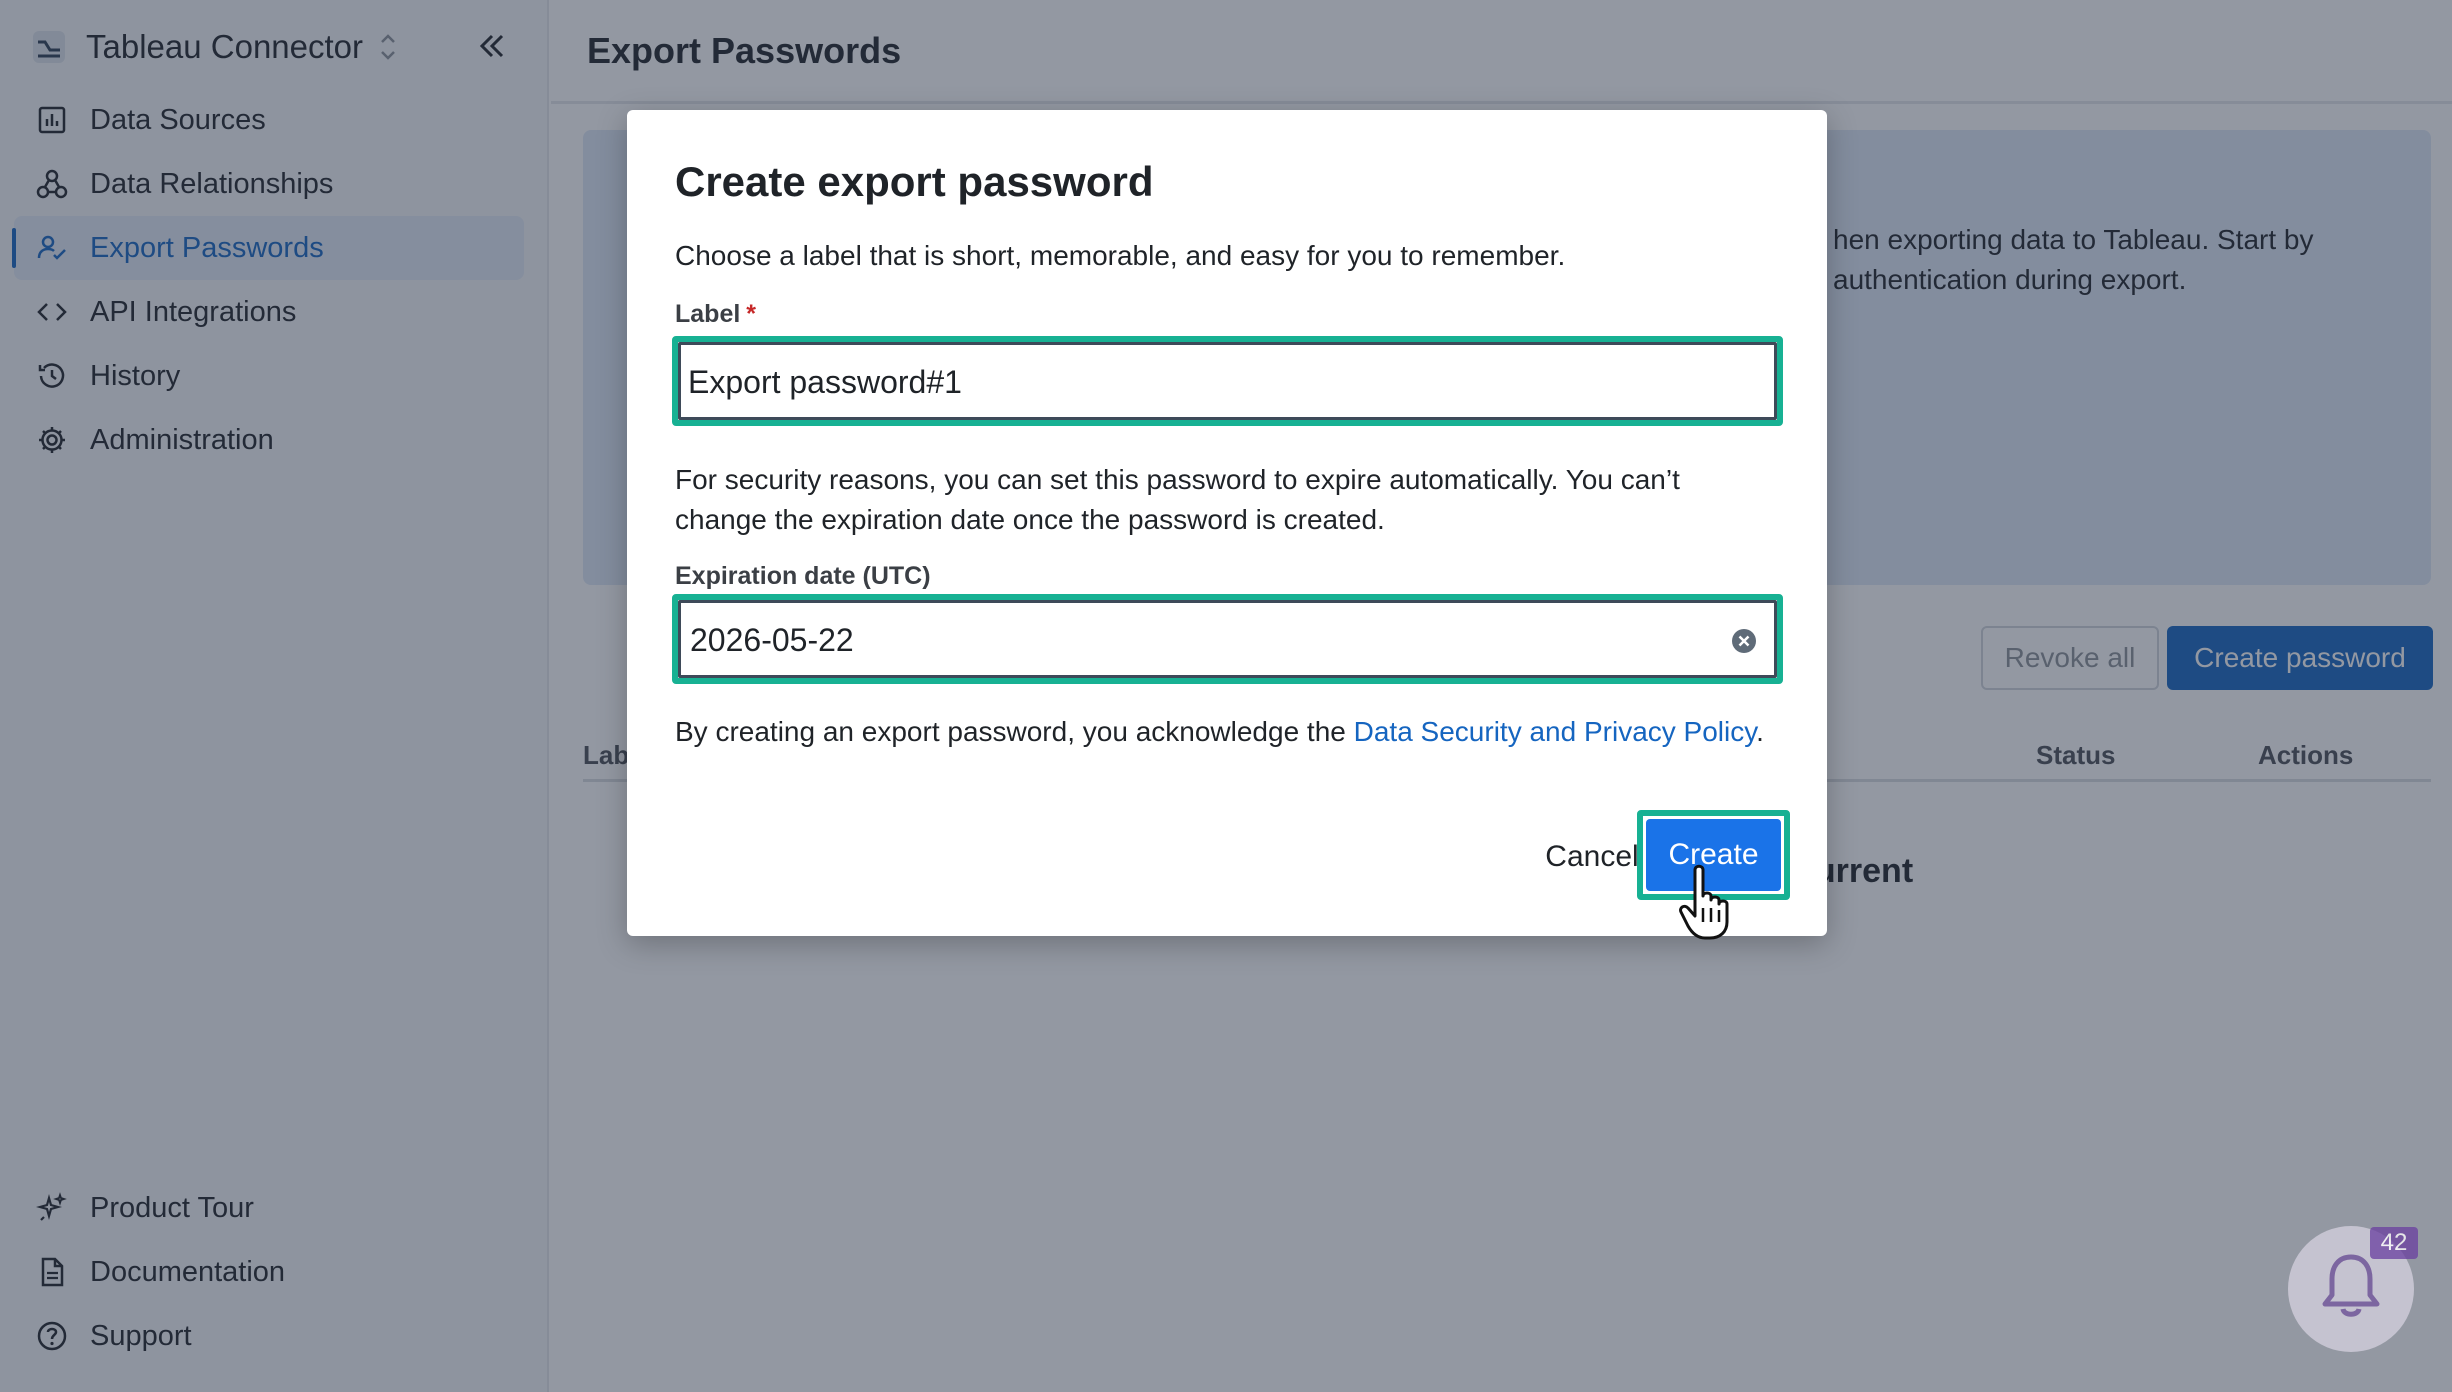 Image resolution: width=2452 pixels, height=1392 pixels. I want to click on bell-icon, so click(2351, 1289).